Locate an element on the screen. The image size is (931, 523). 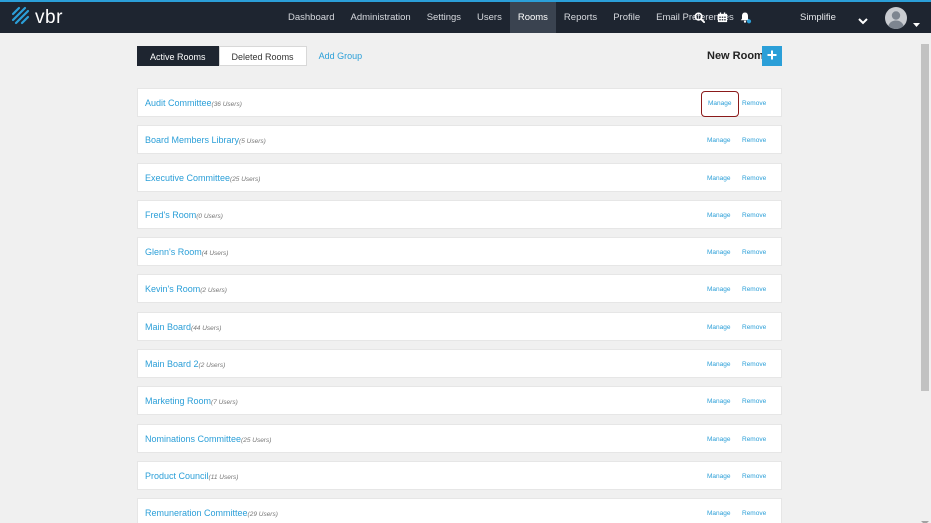
room-name-link: Kevin's Room(2 Users) is located at coordinates (186, 289).